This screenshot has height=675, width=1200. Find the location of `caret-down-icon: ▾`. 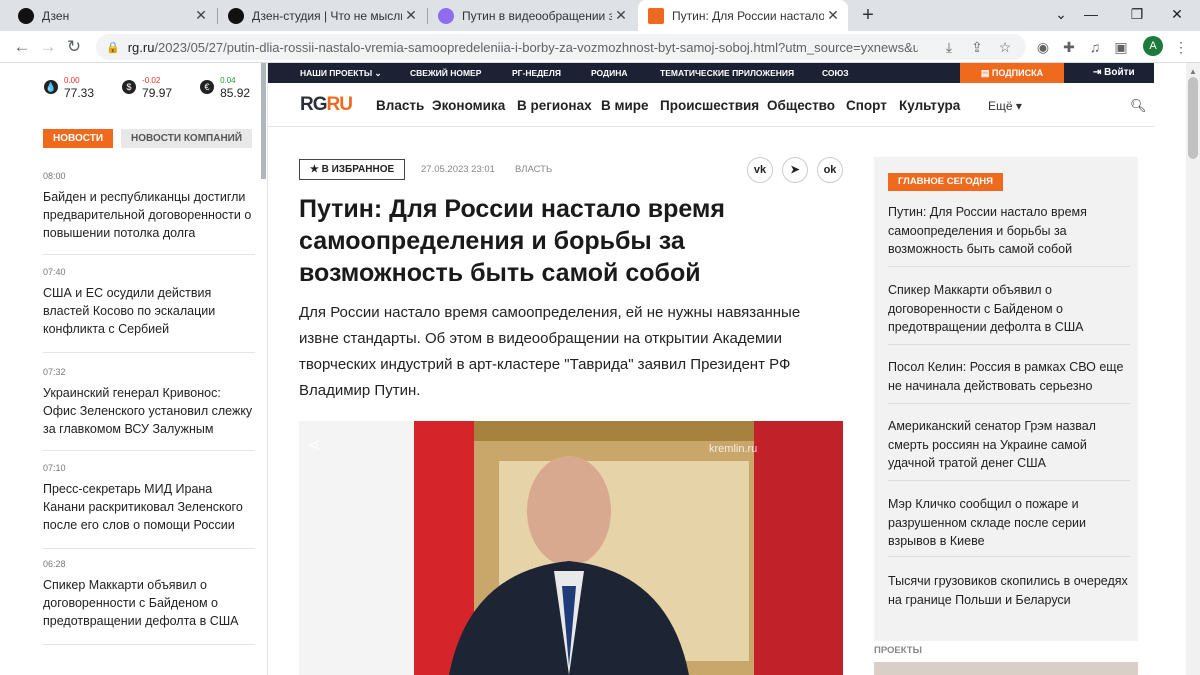

caret-down-icon: ▾ is located at coordinates (1018, 106).